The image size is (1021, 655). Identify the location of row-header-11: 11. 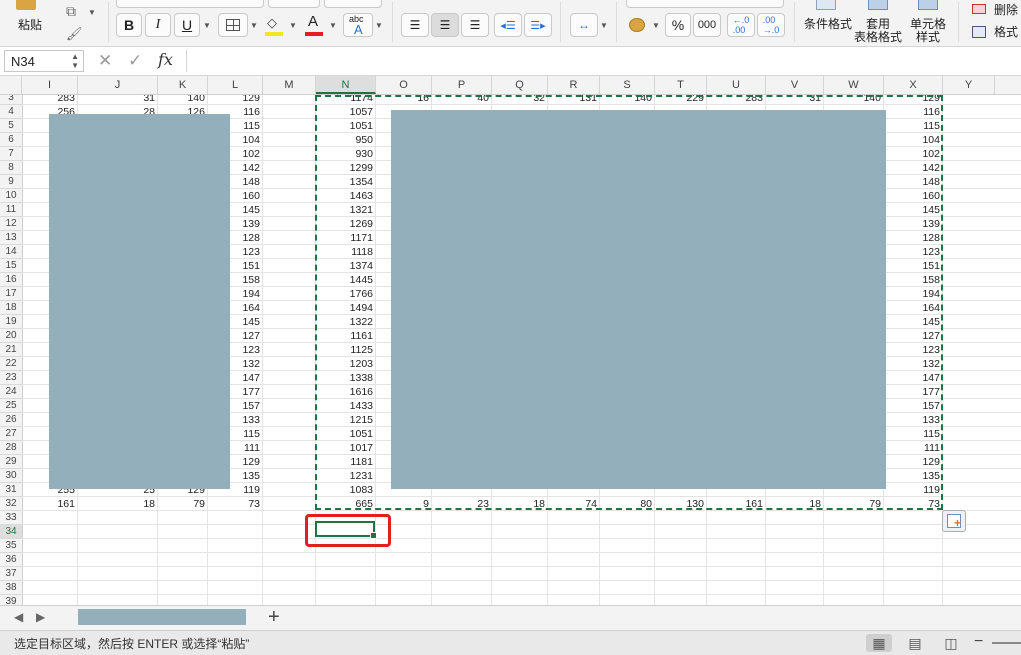
(11, 210).